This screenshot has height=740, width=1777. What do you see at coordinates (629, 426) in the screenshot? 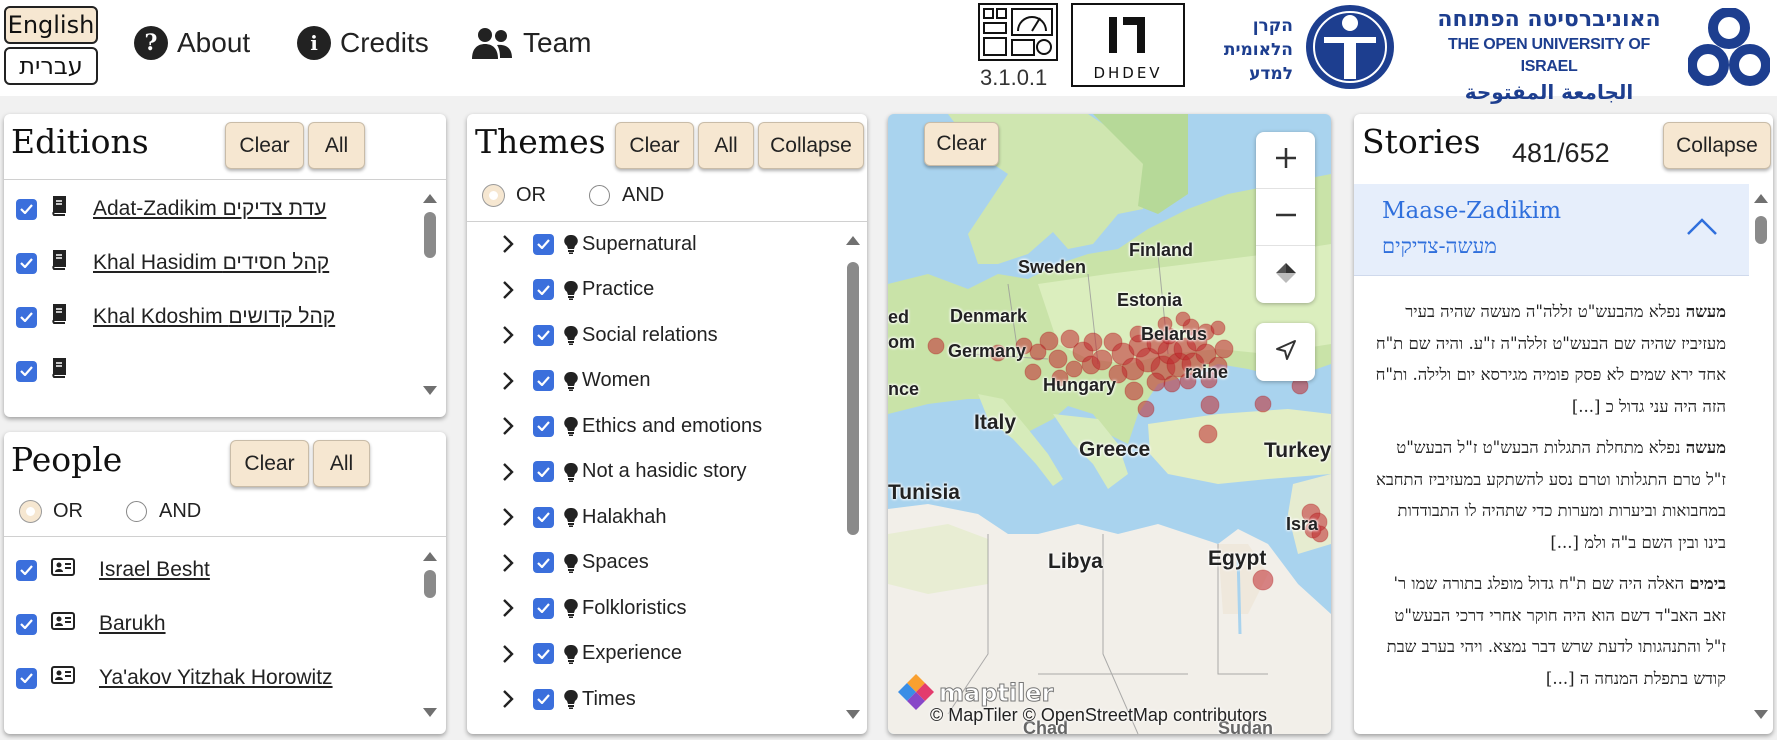
I see `theme-item: Ethics and emotions` at bounding box center [629, 426].